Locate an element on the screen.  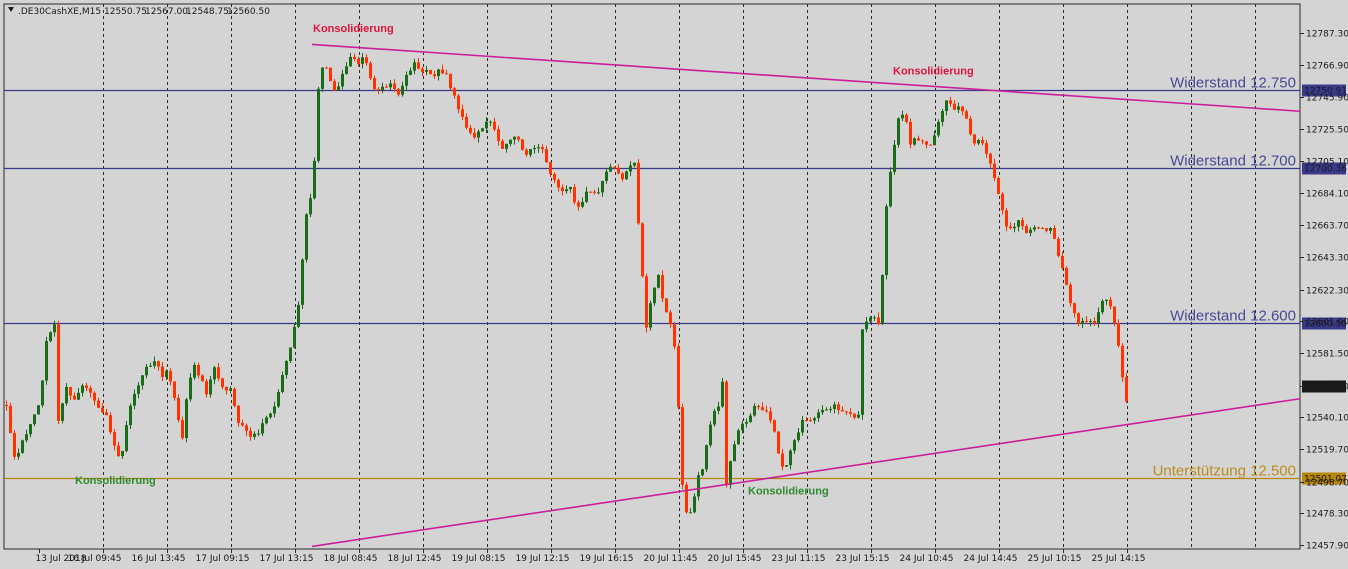
time-tick-label: 20 Jul 15:45 is located at coordinates (735, 559).